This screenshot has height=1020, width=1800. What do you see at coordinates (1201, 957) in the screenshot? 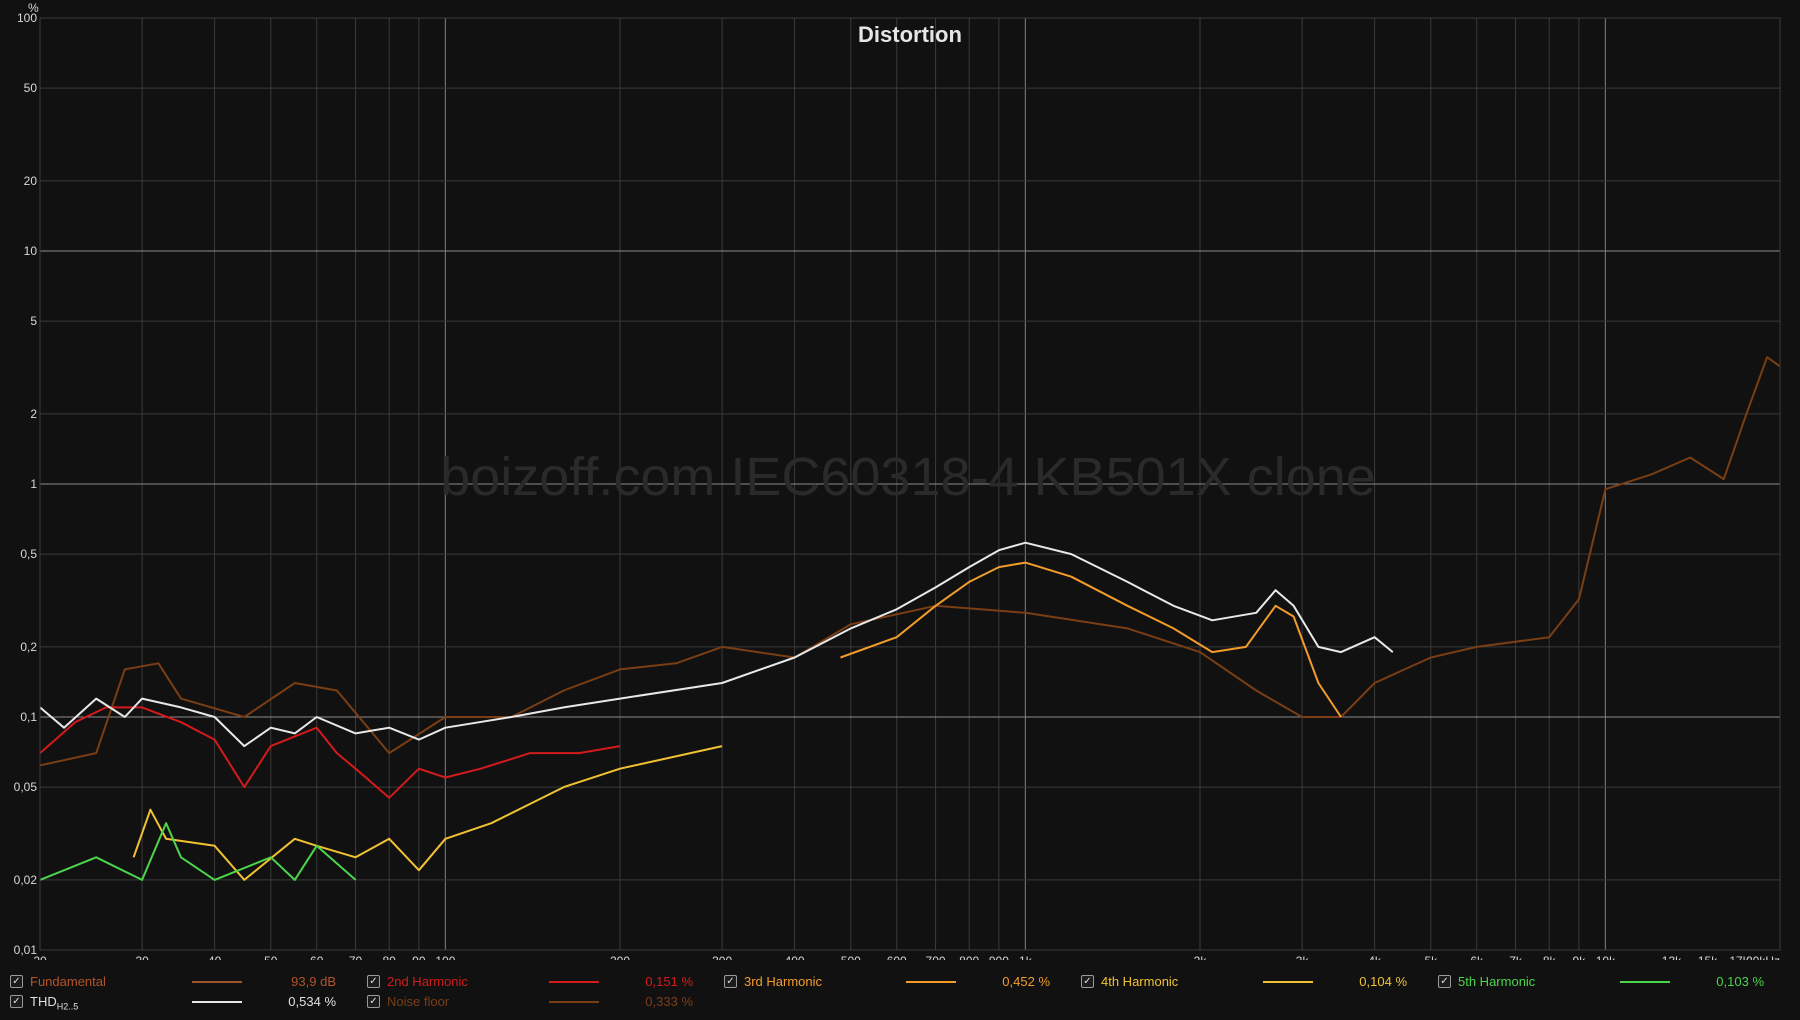
I see `x-tick-label: 2k` at bounding box center [1201, 957].